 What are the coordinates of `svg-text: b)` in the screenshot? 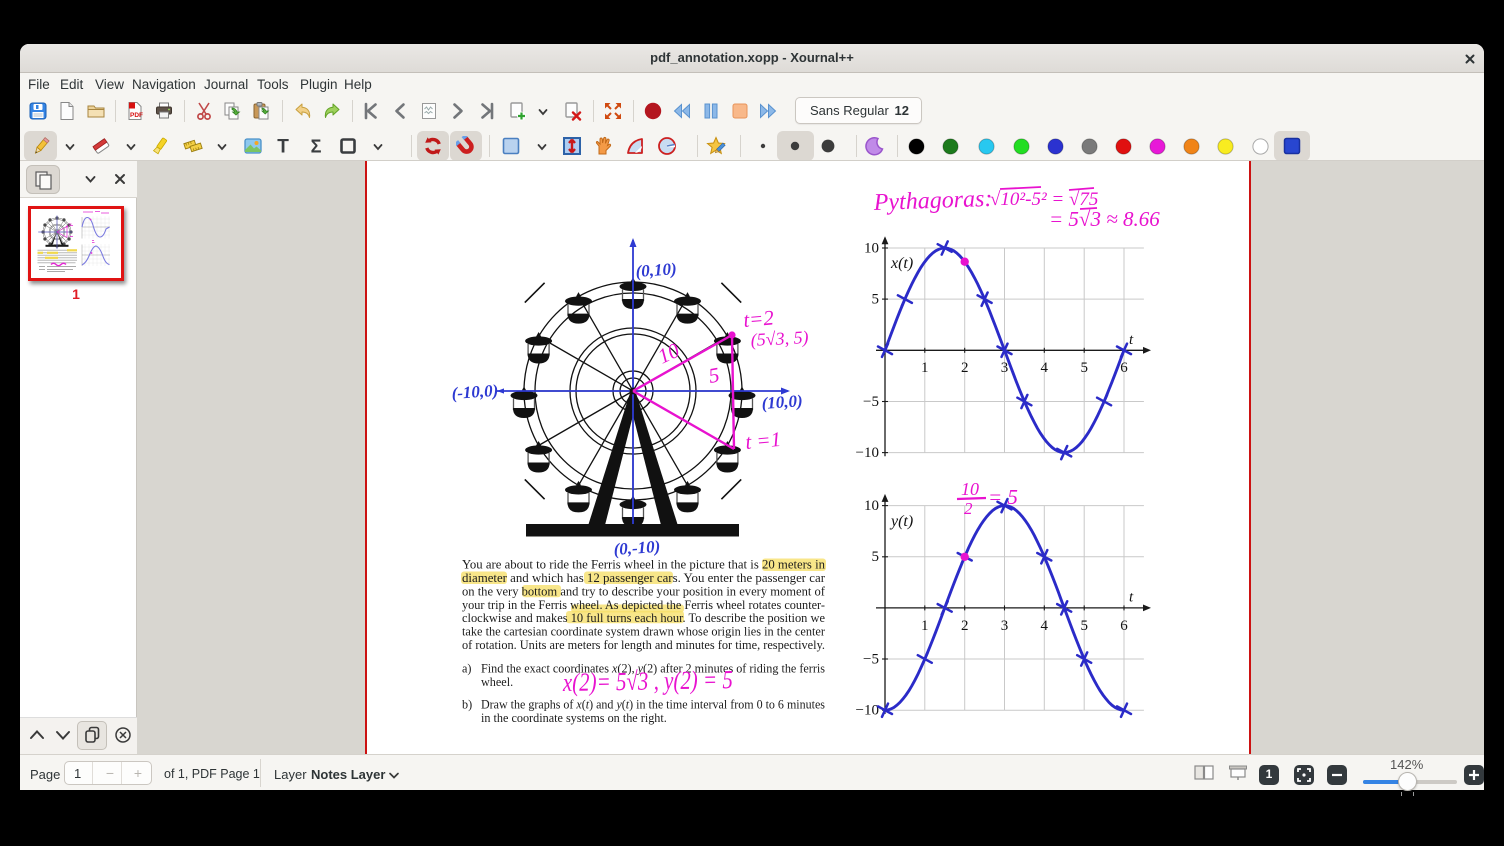 It's located at (467, 705).